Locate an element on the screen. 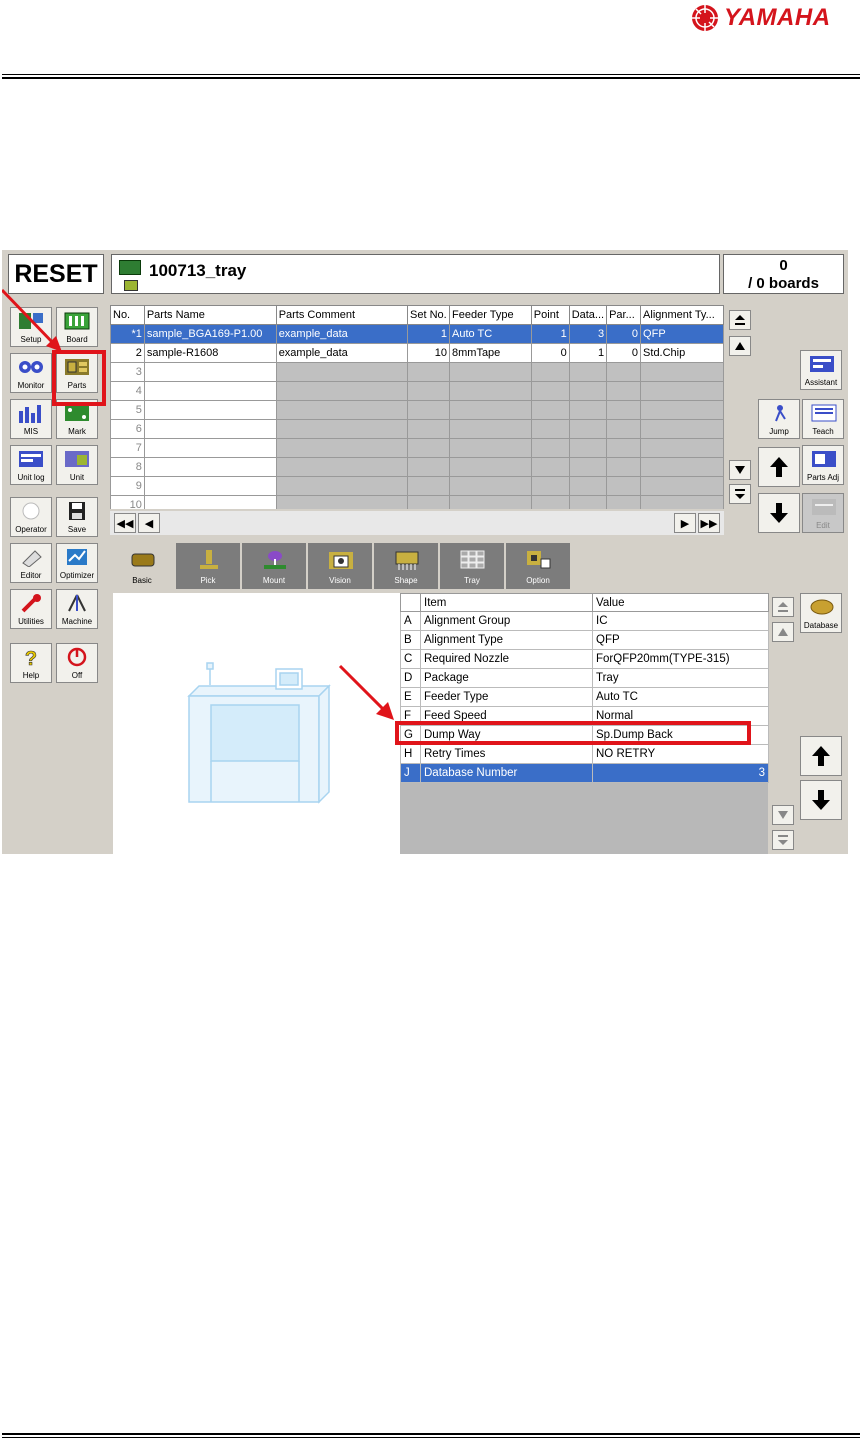 The width and height of the screenshot is (866, 1442). annotation-arrows is located at coordinates (198, 504).